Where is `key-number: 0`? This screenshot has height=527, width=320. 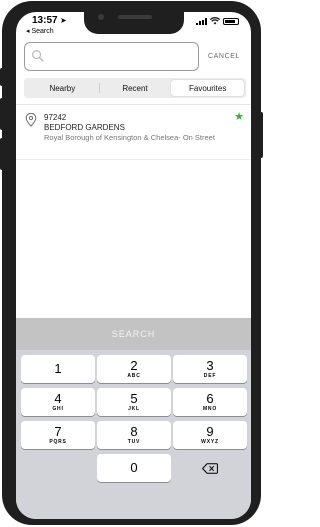 key-number: 0 is located at coordinates (134, 467).